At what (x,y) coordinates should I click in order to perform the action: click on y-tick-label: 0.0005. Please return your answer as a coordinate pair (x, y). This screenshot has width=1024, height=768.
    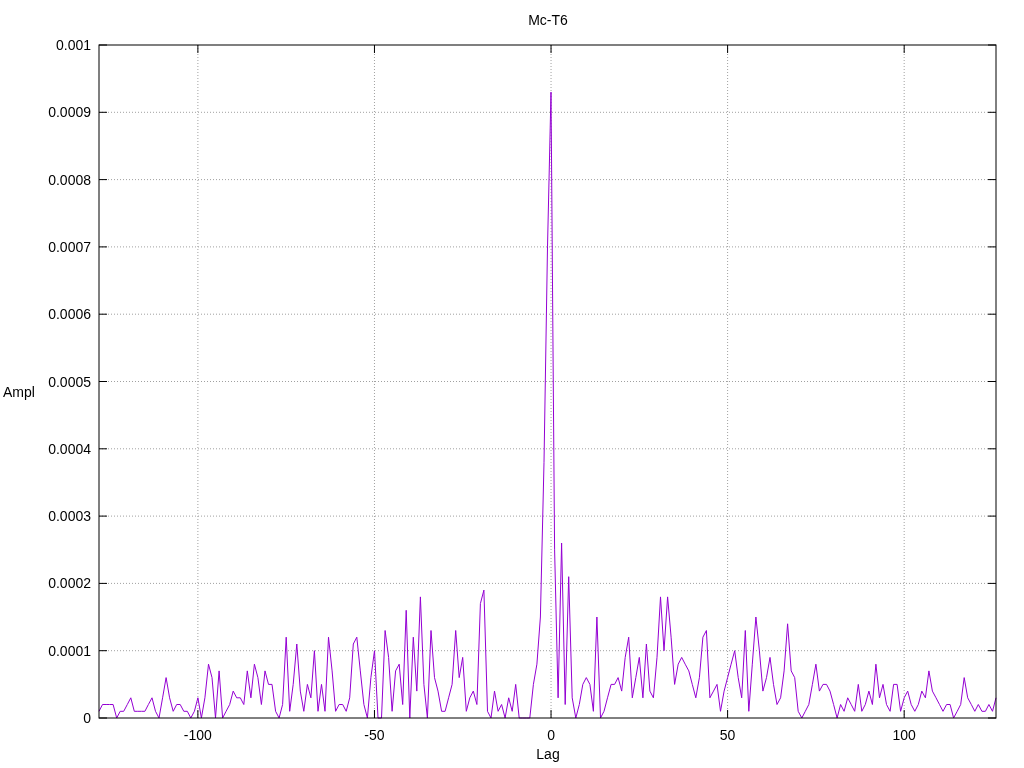
    Looking at the image, I should click on (69, 381).